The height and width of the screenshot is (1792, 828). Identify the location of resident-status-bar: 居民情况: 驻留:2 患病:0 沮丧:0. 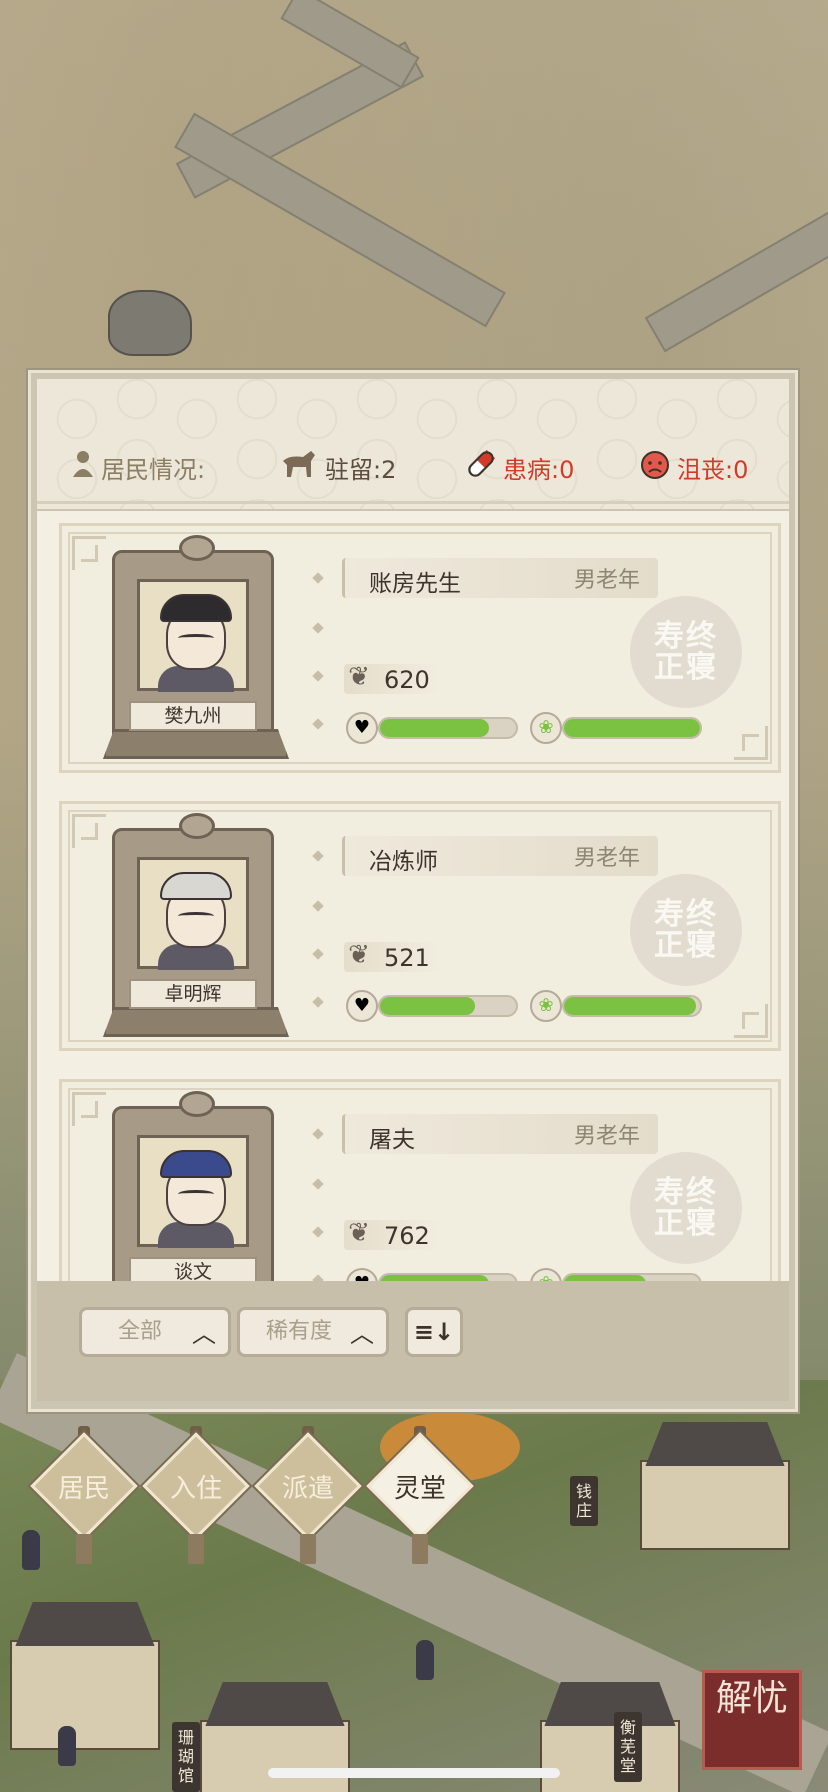
(413, 467).